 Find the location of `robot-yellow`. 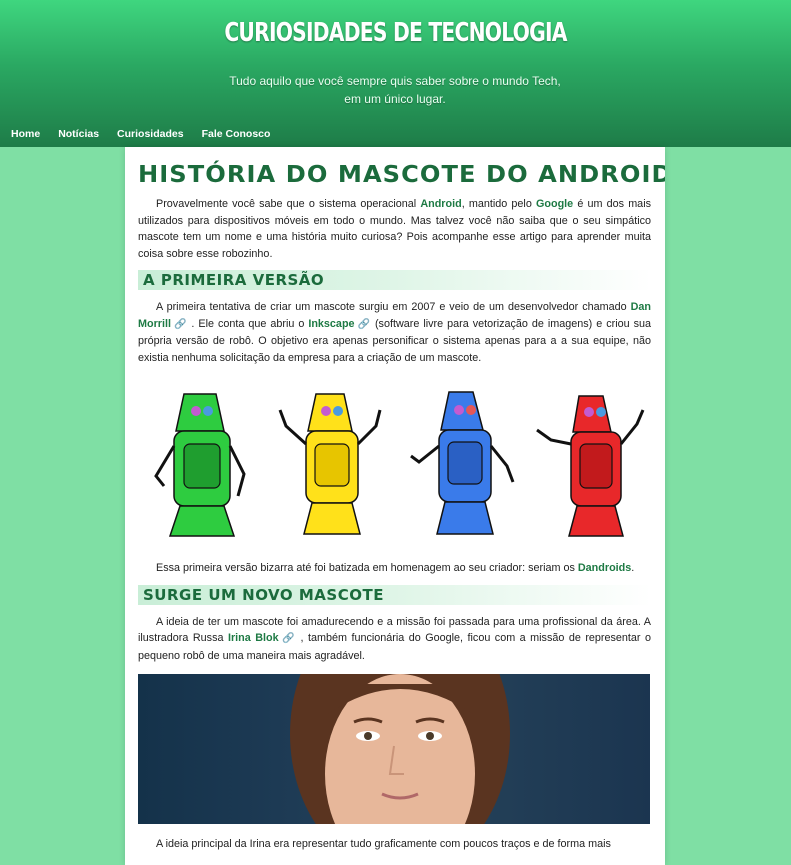

robot-yellow is located at coordinates (330, 464).